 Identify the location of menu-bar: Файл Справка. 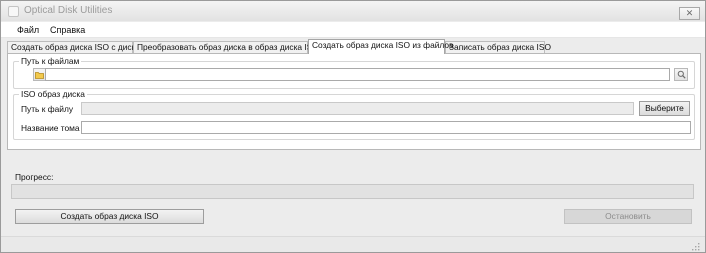
(353, 30).